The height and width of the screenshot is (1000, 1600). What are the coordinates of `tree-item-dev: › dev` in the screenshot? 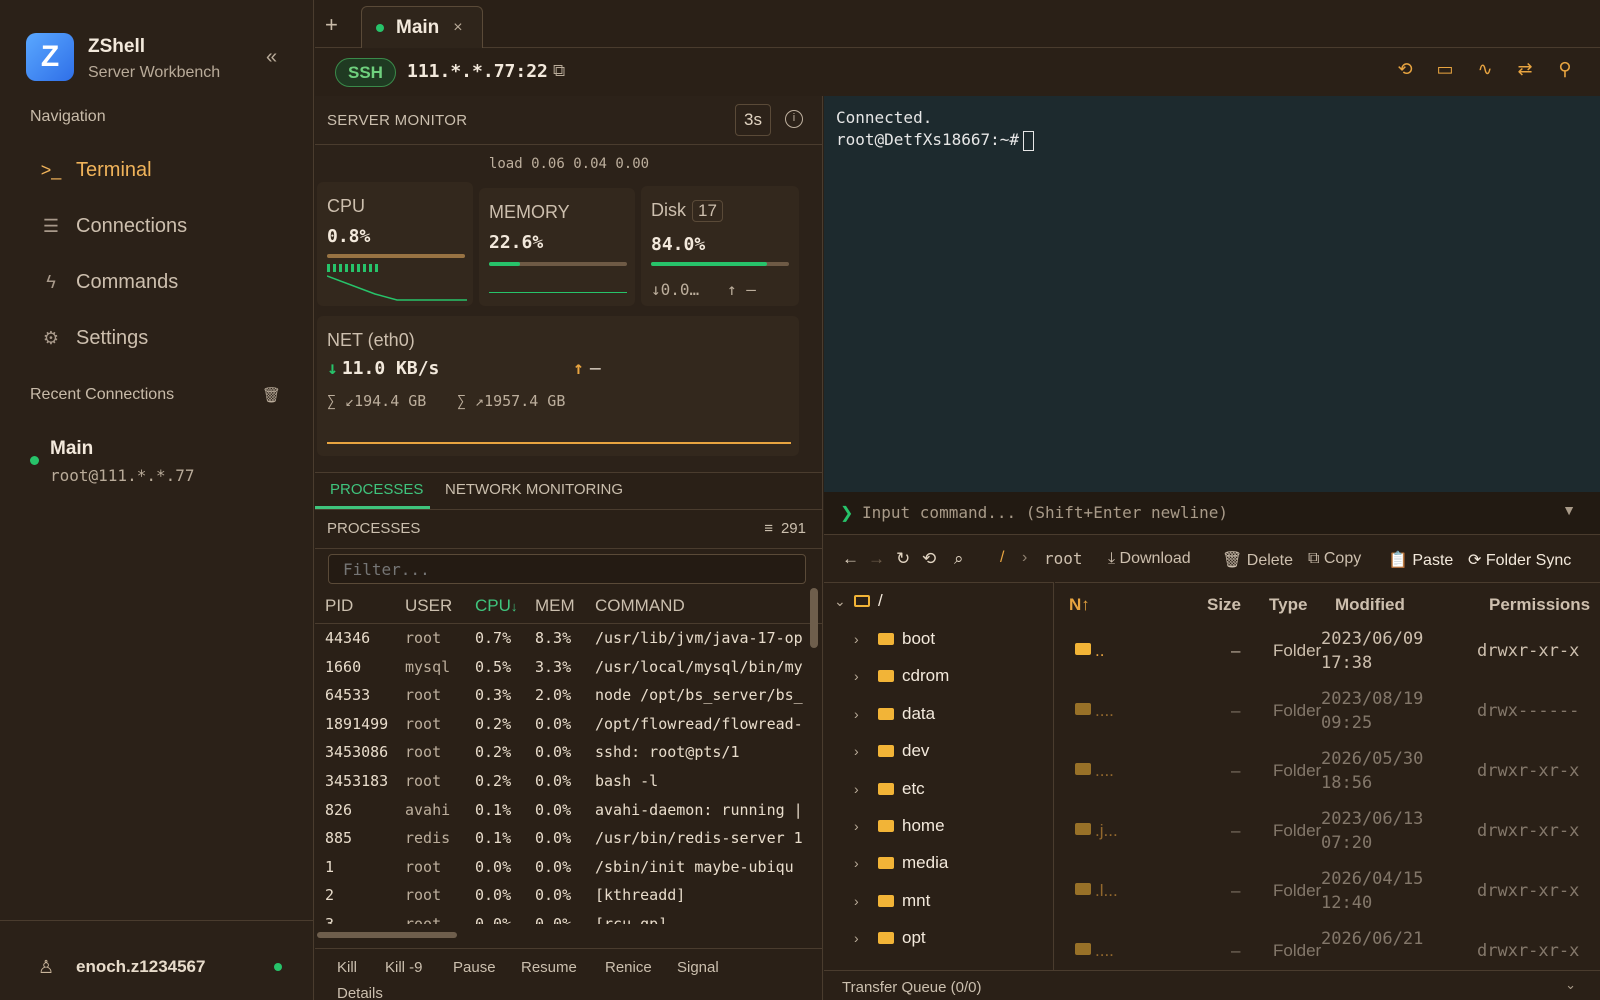 It's located at (891, 751).